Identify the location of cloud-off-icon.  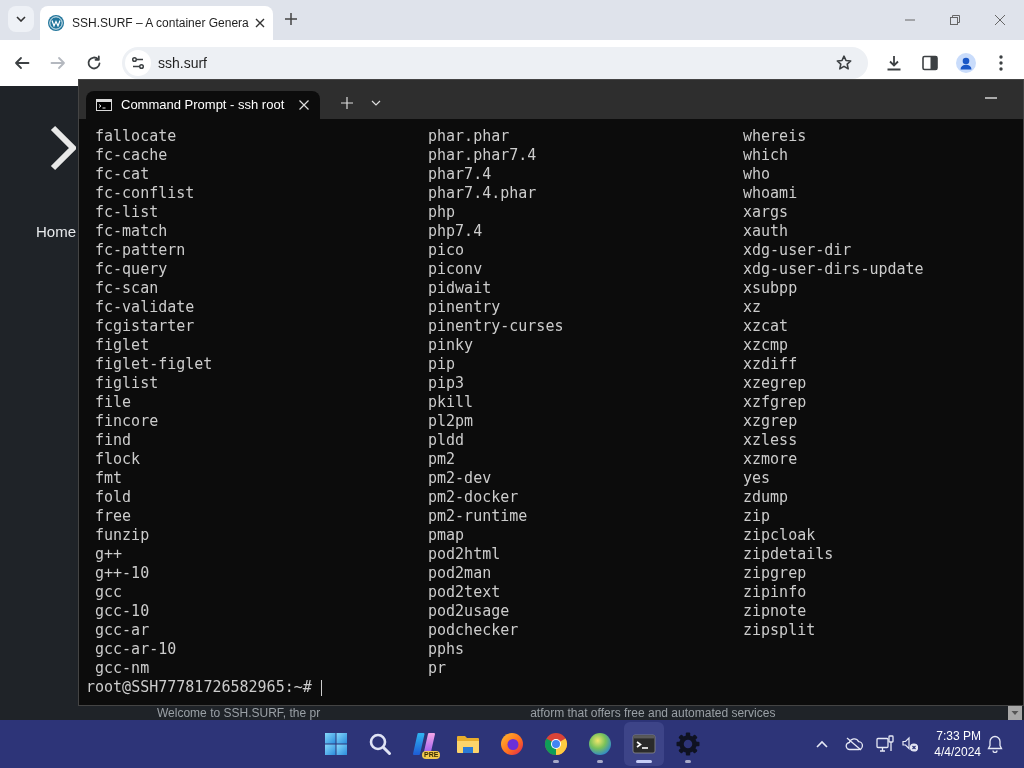
(854, 744).